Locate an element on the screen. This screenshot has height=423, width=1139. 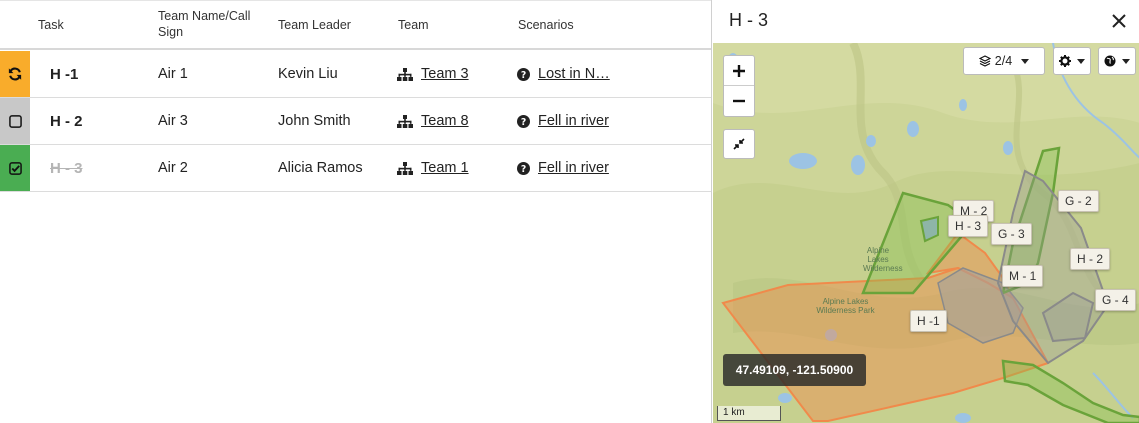
refresh-icon is located at coordinates (15, 74).